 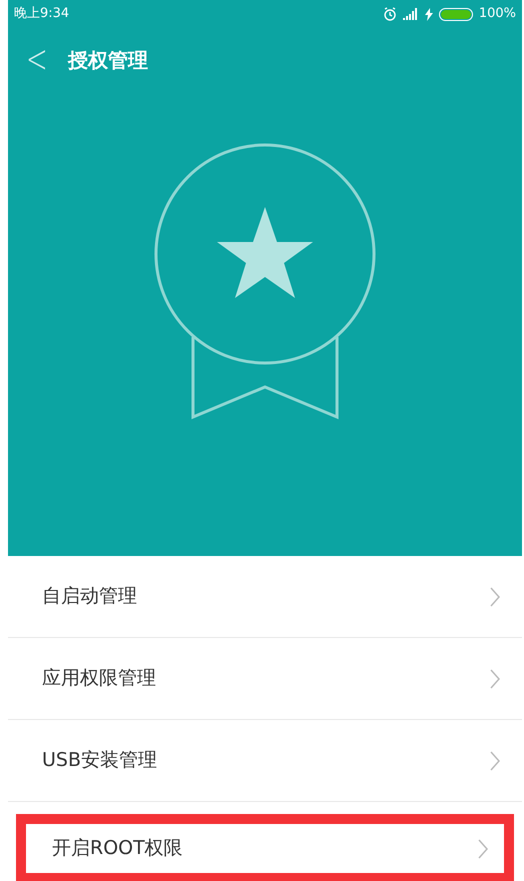 What do you see at coordinates (265, 282) in the screenshot?
I see `badge-star-icon` at bounding box center [265, 282].